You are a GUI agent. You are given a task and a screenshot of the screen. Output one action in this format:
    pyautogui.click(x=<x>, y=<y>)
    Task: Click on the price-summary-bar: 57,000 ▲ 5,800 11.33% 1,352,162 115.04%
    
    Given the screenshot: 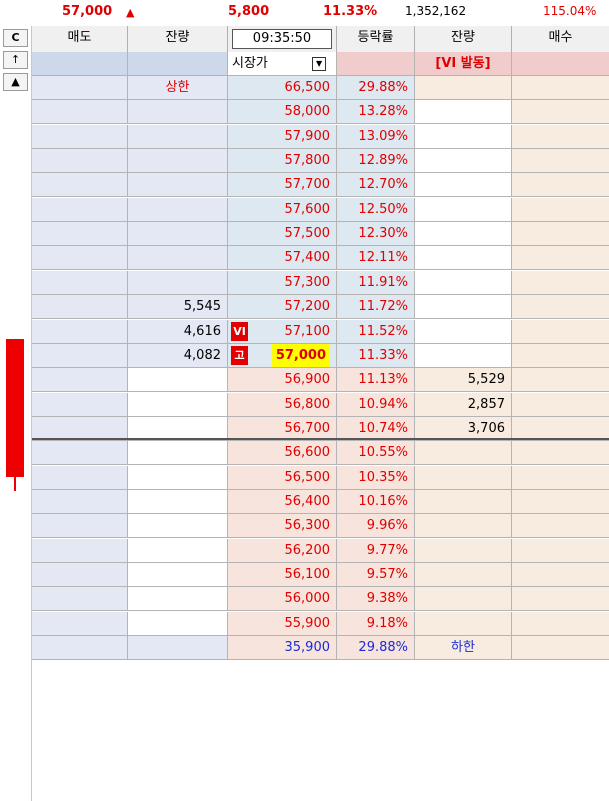 What is the action you would take?
    pyautogui.click(x=304, y=13)
    